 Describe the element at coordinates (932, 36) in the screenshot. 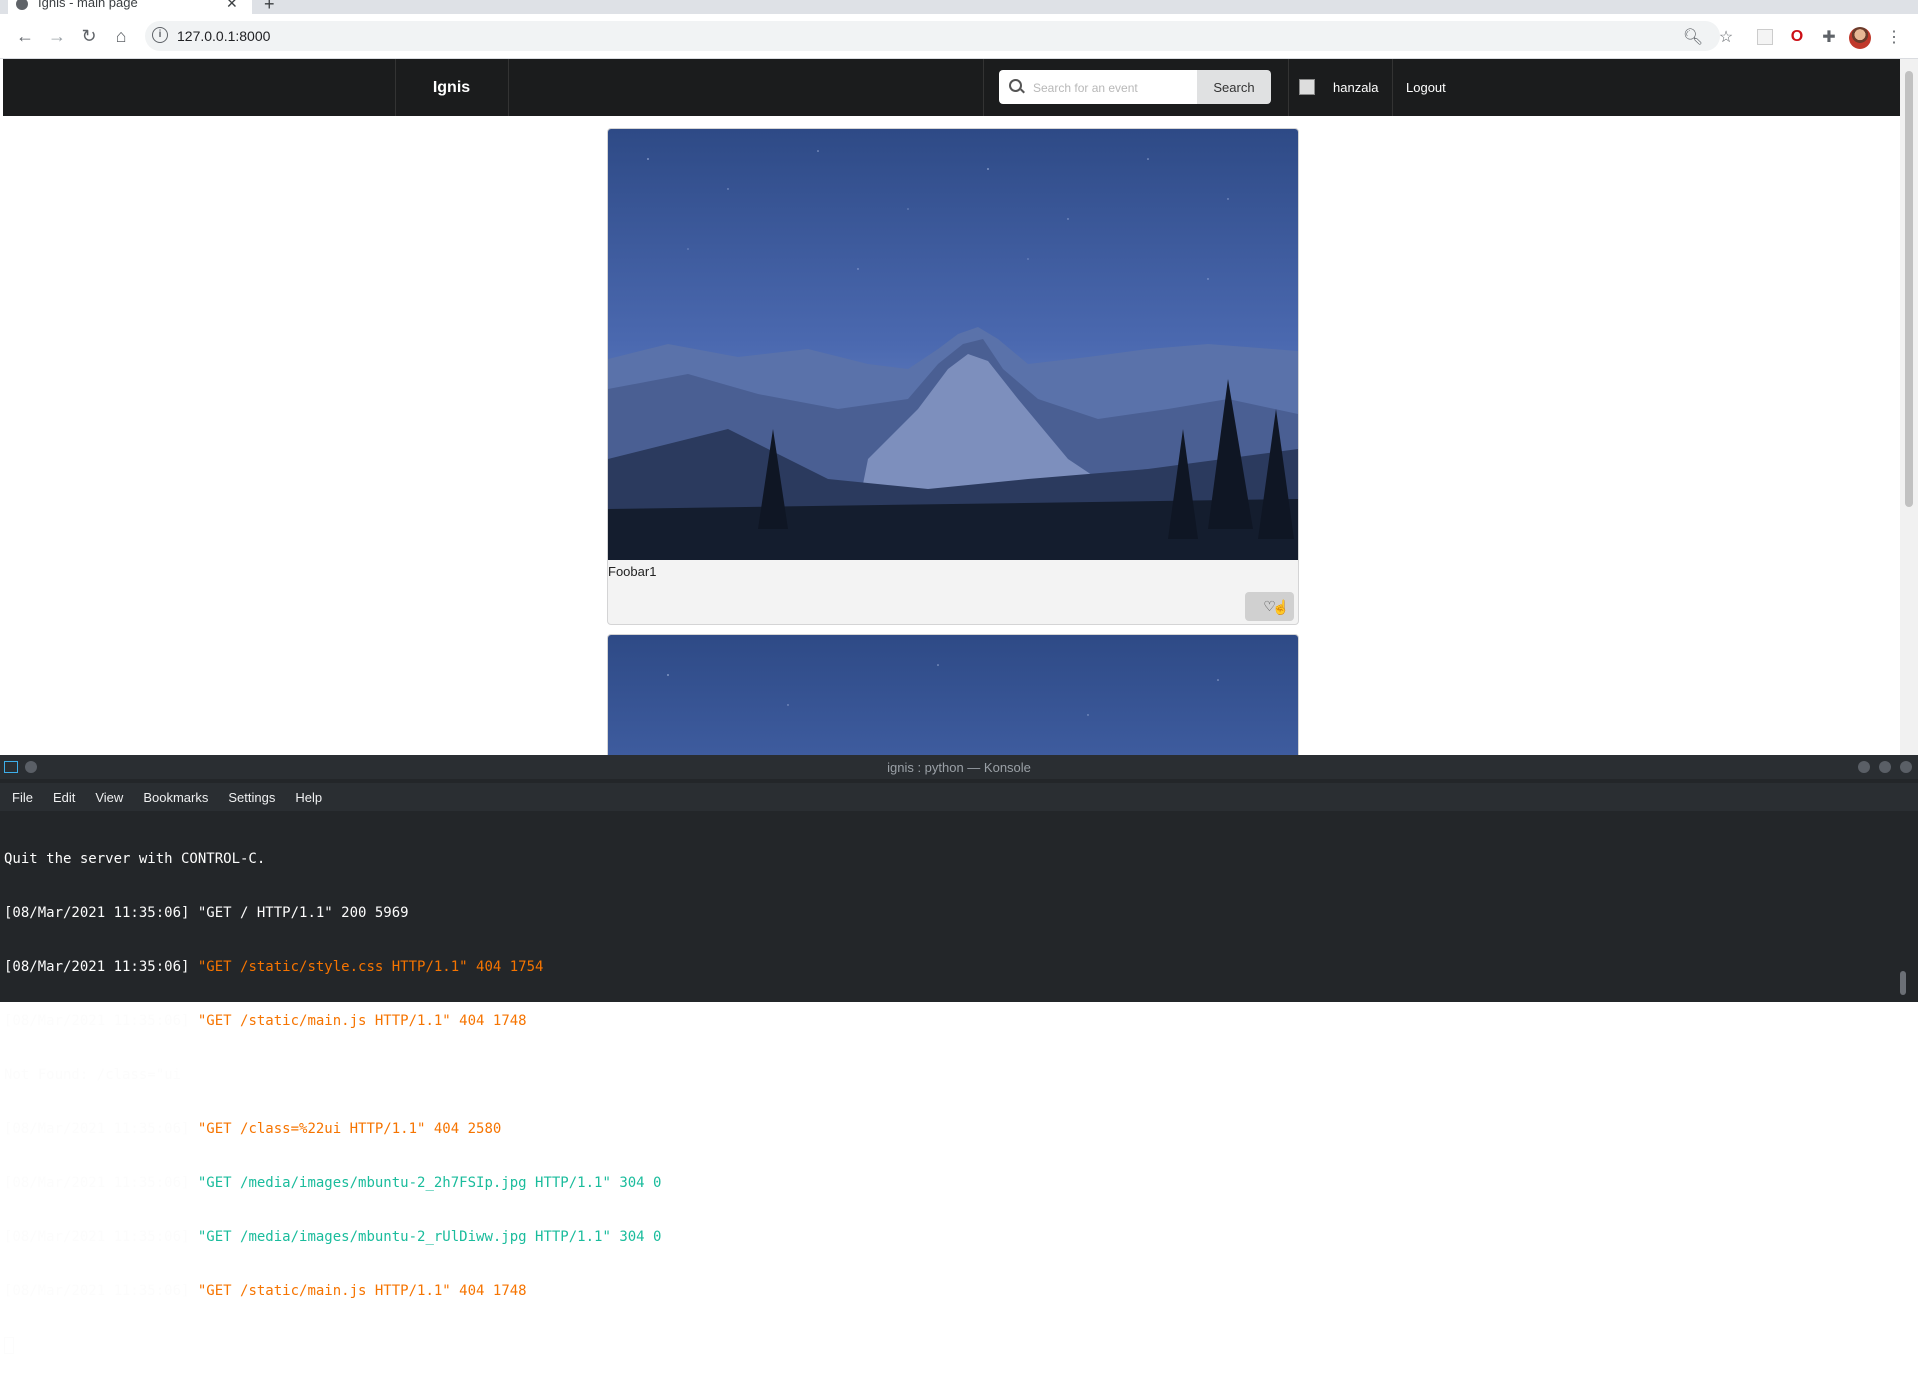

I see `address-bar` at that location.